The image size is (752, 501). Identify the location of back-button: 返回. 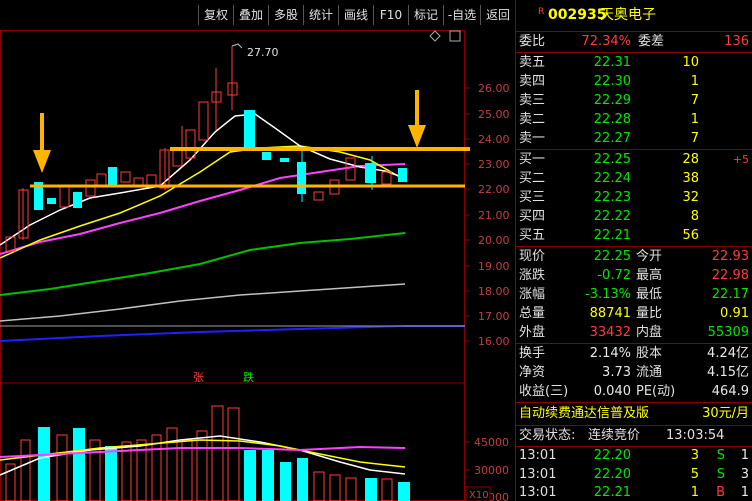
(497, 15).